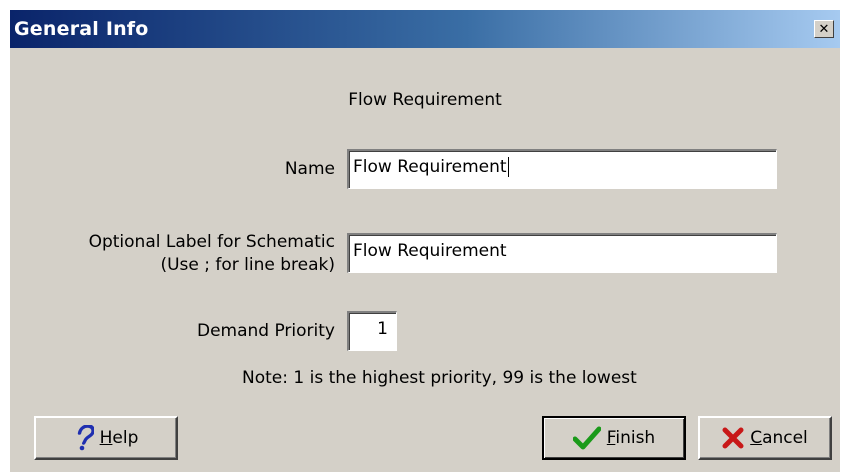 The width and height of the screenshot is (850, 476). Describe the element at coordinates (81, 29) in the screenshot. I see `window-title: General Info` at that location.